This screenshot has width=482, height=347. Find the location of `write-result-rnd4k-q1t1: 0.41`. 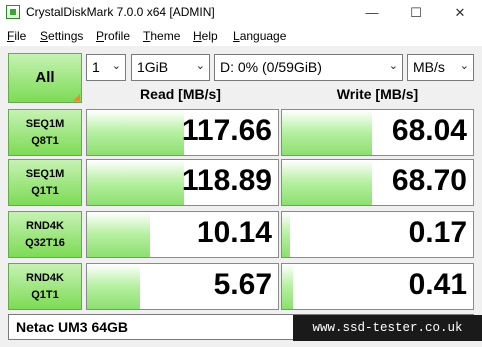

write-result-rnd4k-q1t1: 0.41 is located at coordinates (377, 286).